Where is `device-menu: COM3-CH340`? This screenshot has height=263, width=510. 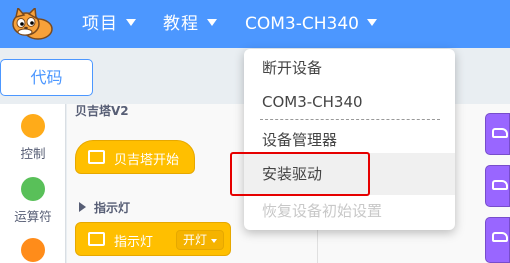 device-menu: COM3-CH340 is located at coordinates (311, 24).